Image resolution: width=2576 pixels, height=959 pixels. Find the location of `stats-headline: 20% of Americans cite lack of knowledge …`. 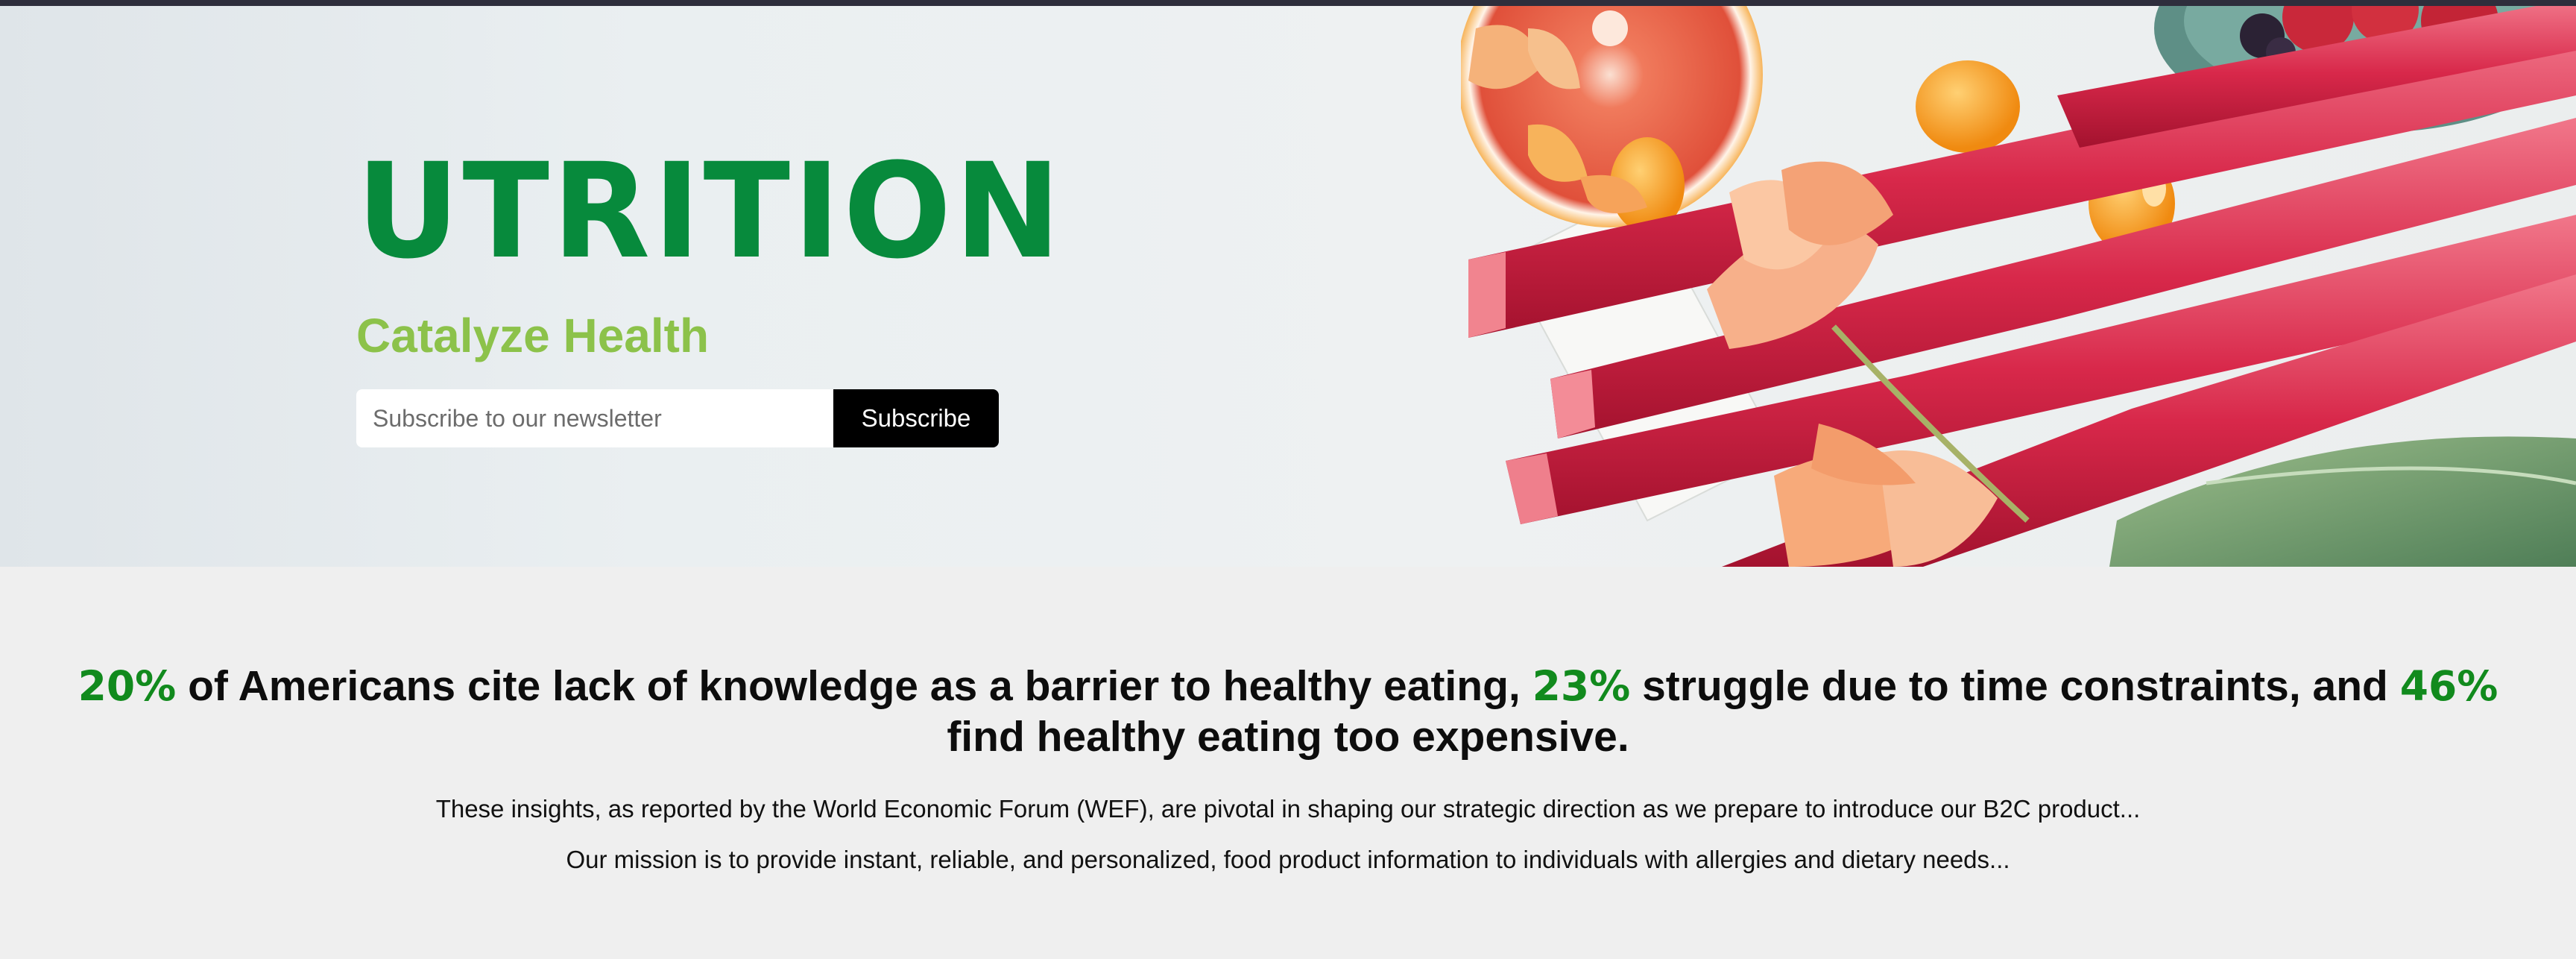

stats-headline: 20% of Americans cite lack of knowledge … is located at coordinates (1288, 711).